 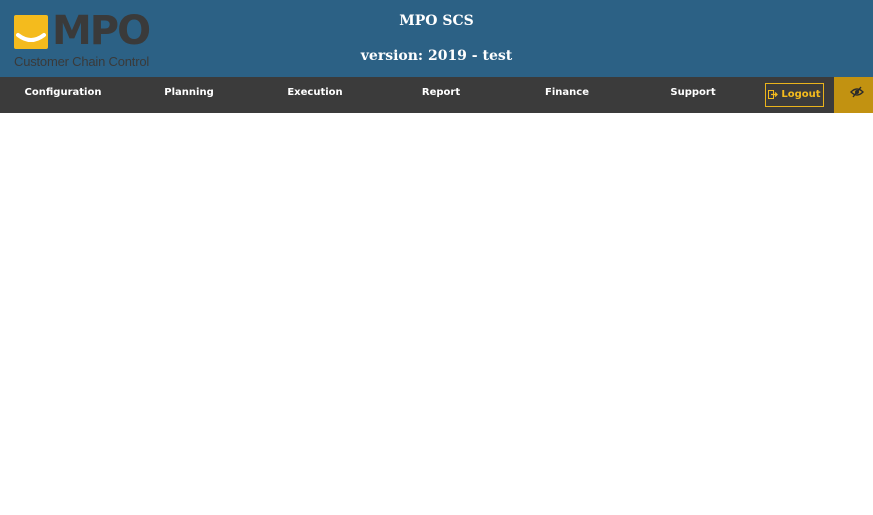 I want to click on visibility-toggle-button, so click(x=853, y=95).